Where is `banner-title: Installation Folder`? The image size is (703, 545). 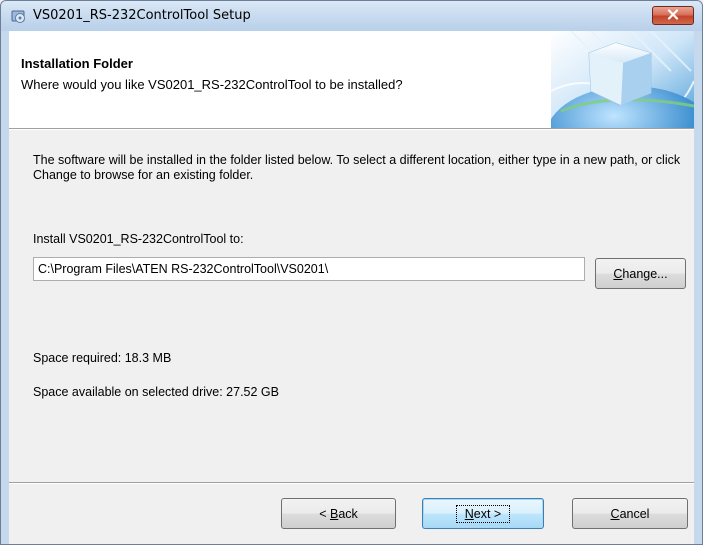 banner-title: Installation Folder is located at coordinates (77, 63).